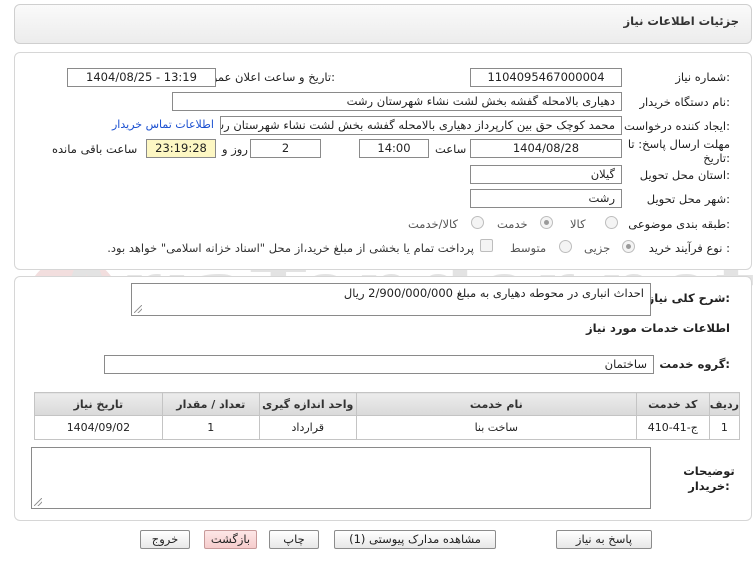 Image resolution: width=755 pixels, height=566 pixels. Describe the element at coordinates (578, 224) in the screenshot. I see `category-option-goods: کالا` at that location.